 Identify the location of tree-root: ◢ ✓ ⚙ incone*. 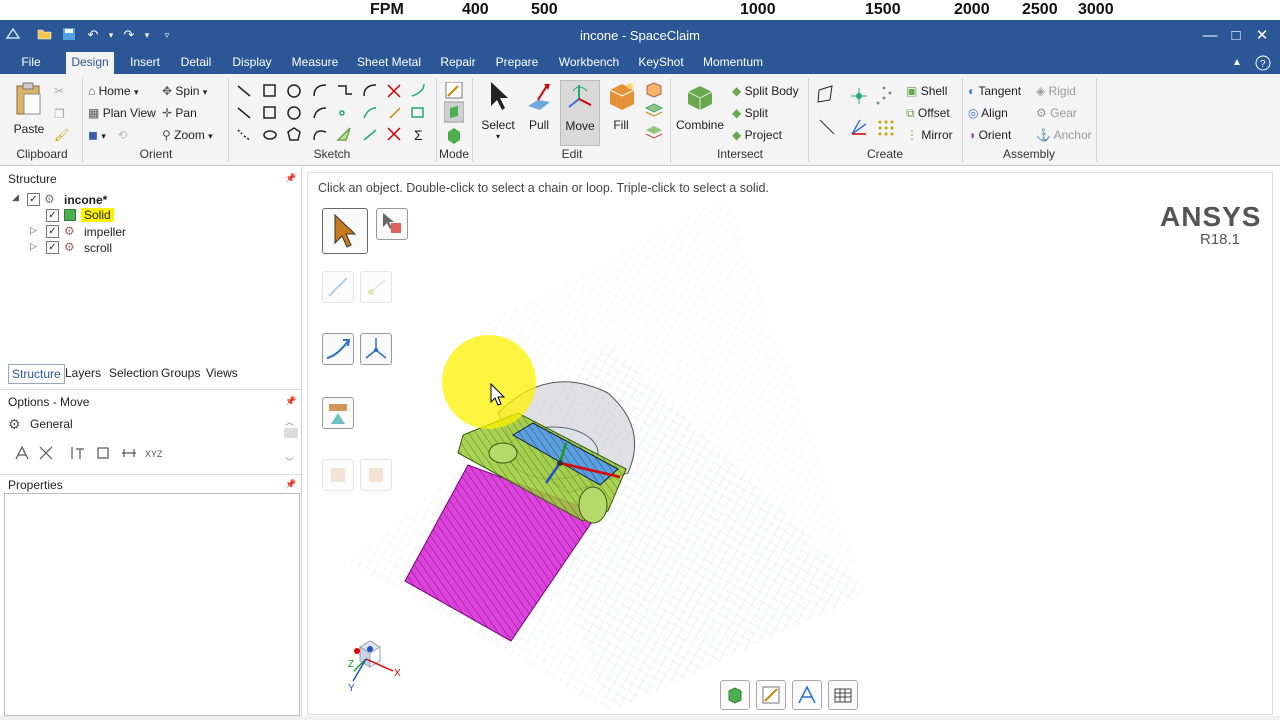
(112, 200).